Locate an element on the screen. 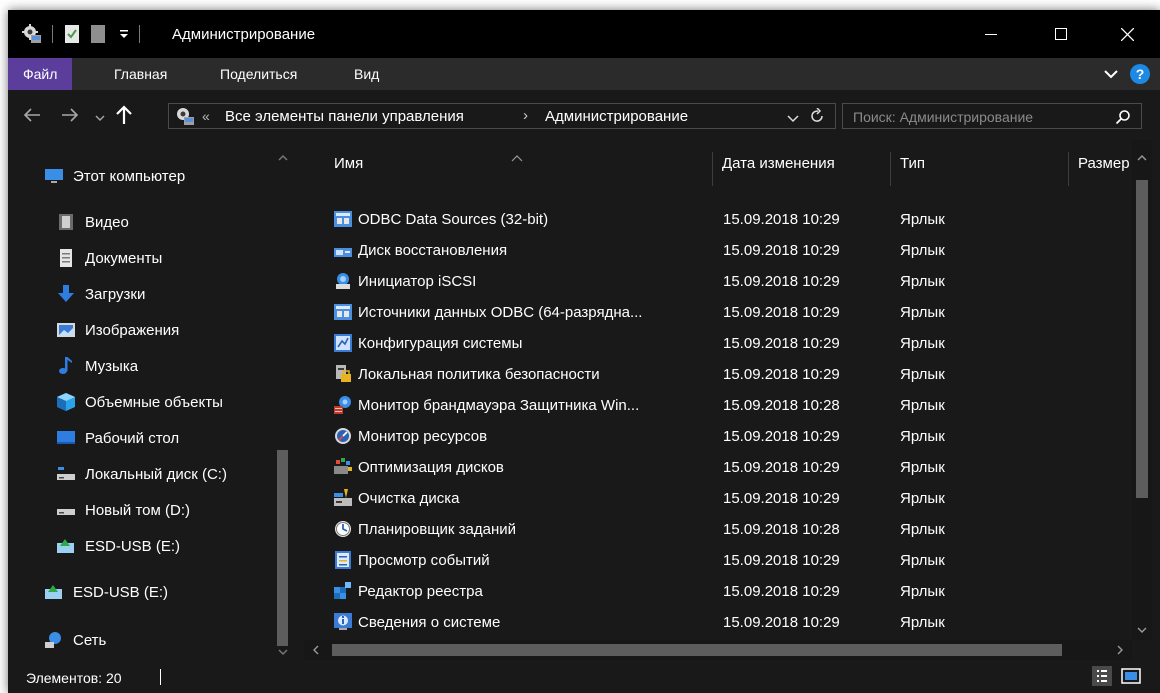 The image size is (1160, 693). properties-icon is located at coordinates (72, 34).